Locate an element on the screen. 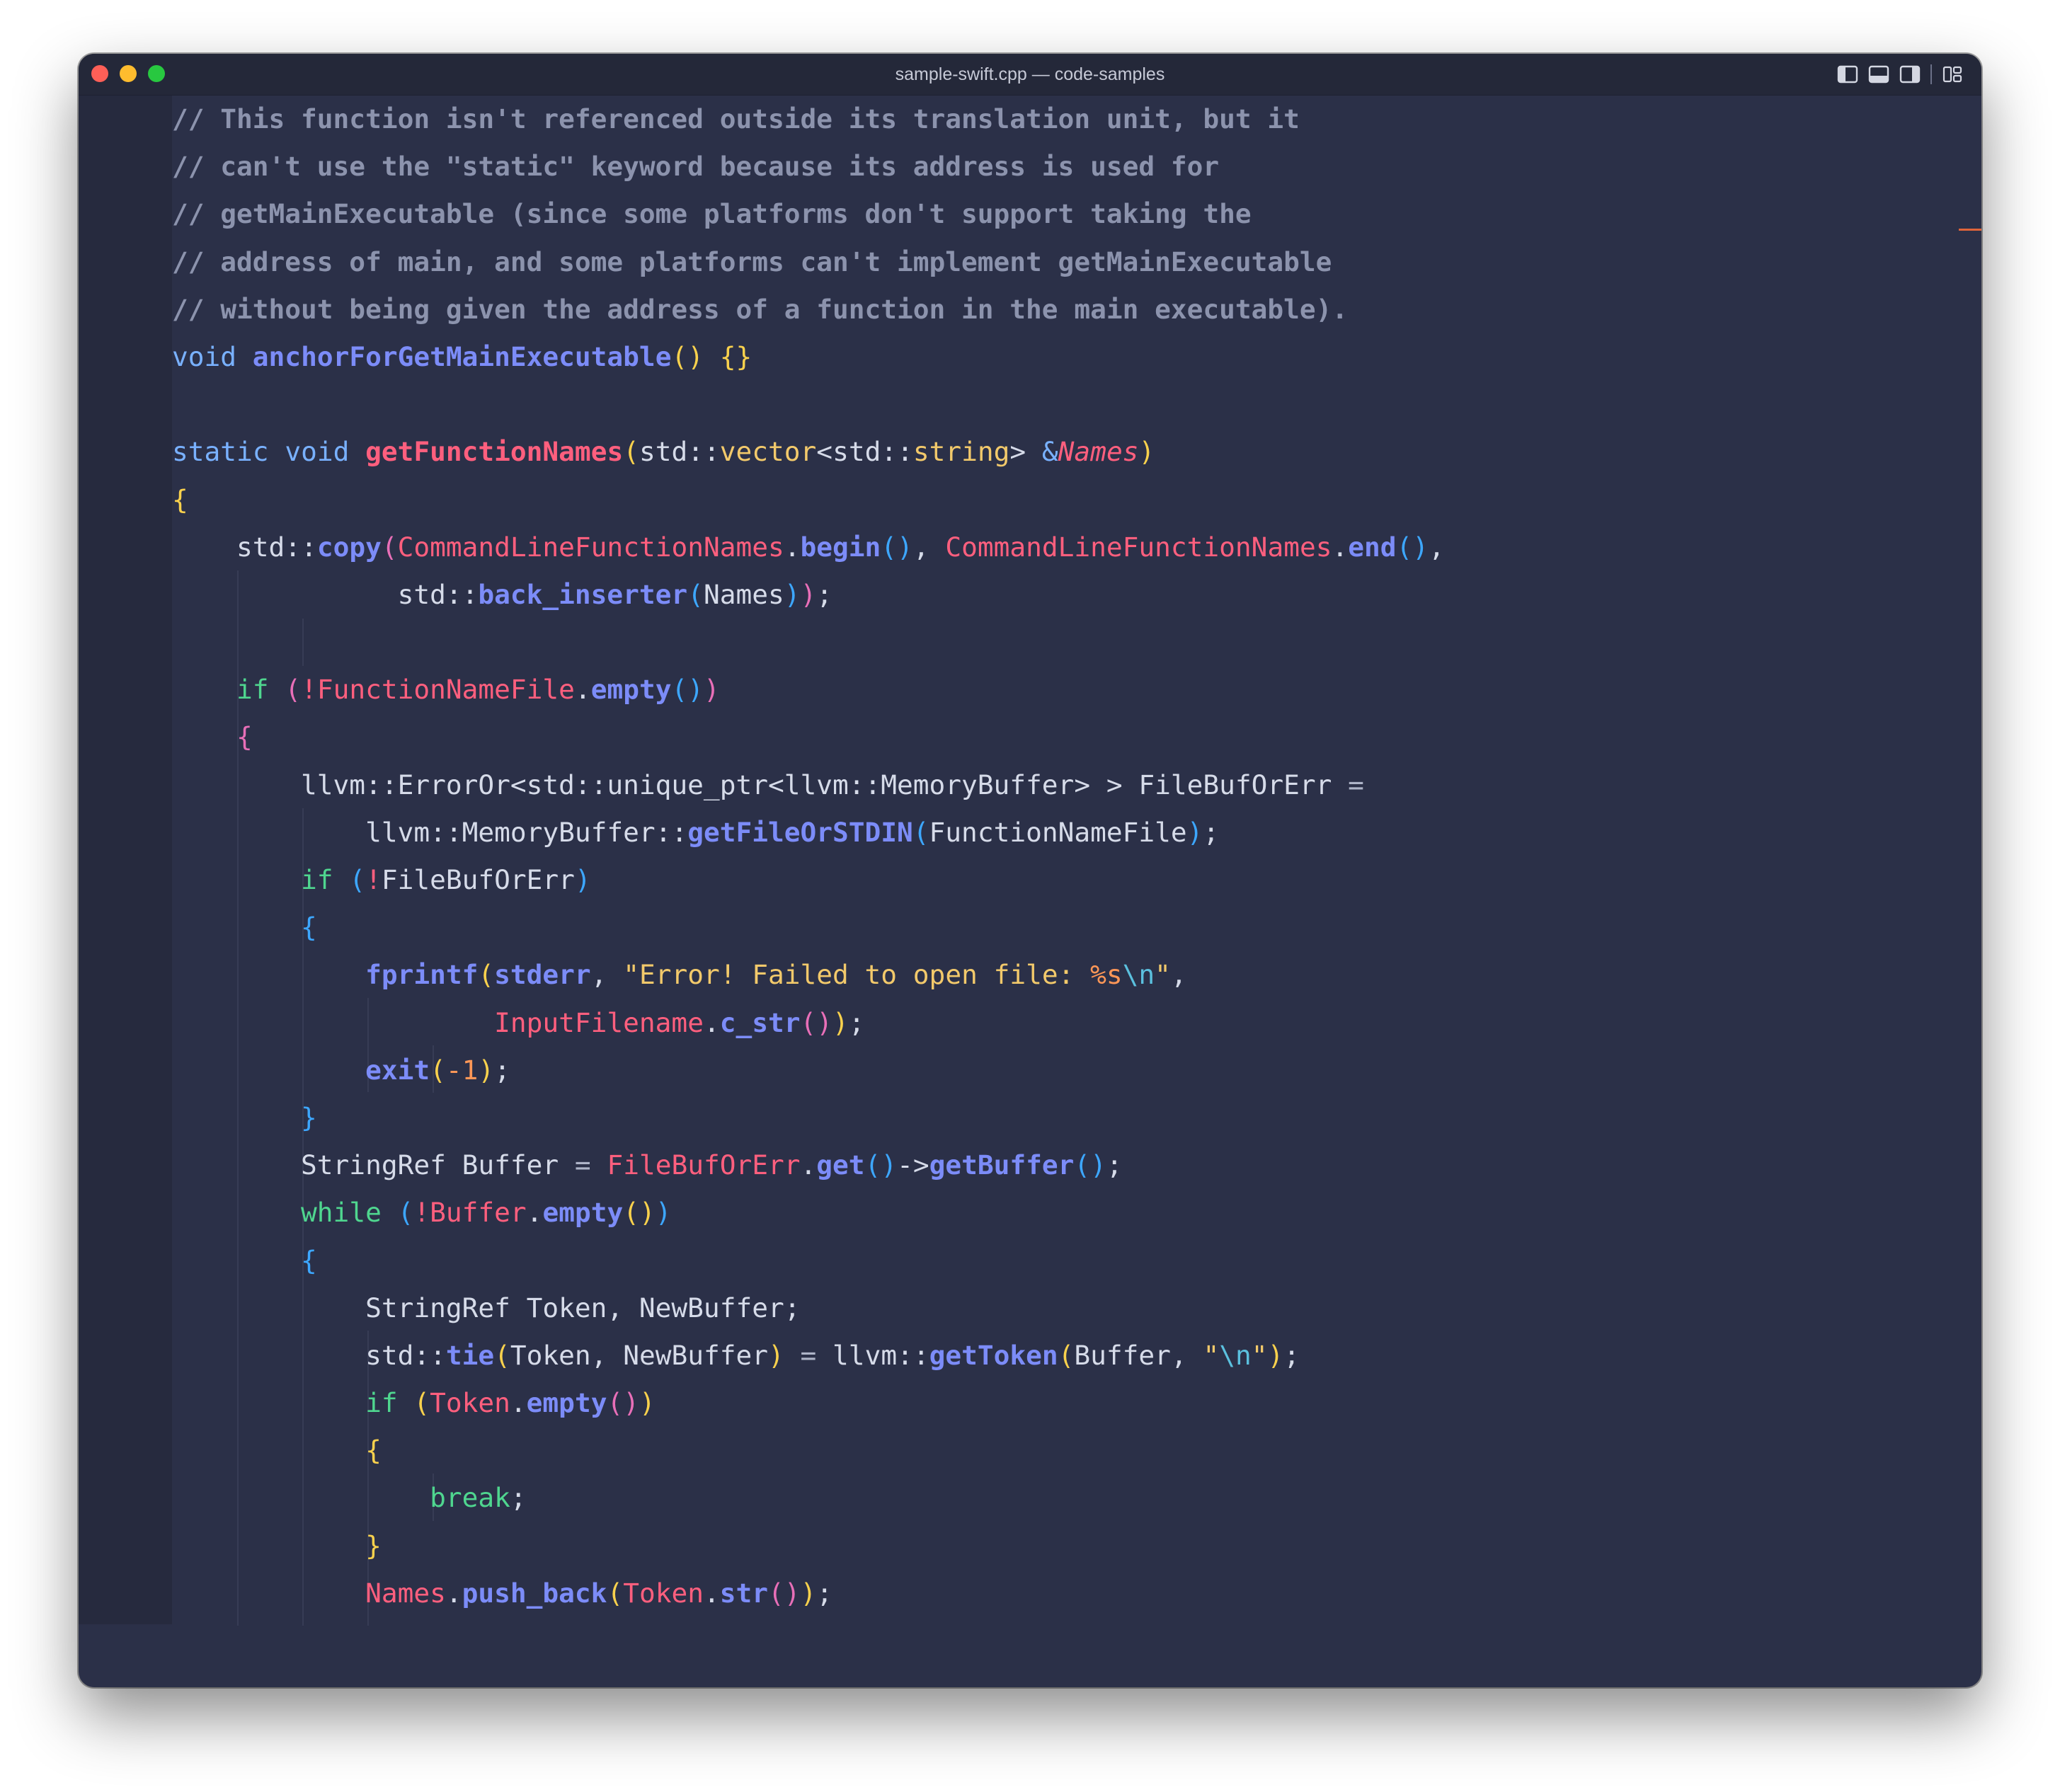 This screenshot has height=1792, width=2060. code-line: std::back_inserter(Names)); is located at coordinates (808, 595).